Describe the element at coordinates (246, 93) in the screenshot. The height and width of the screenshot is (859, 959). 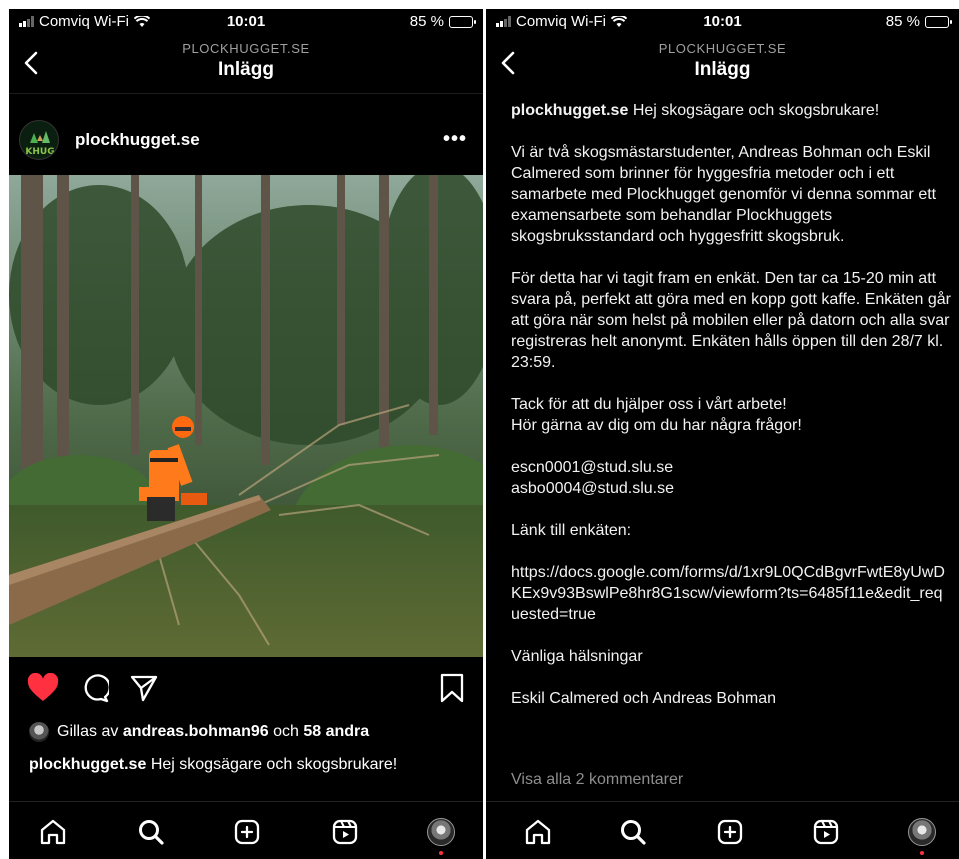
I see `divider` at that location.